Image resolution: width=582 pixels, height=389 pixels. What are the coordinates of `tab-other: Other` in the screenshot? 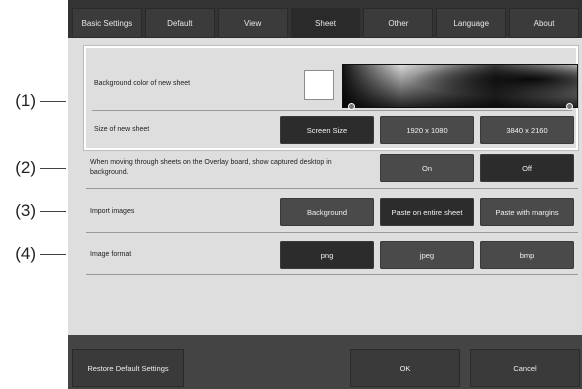 It's located at (398, 23).